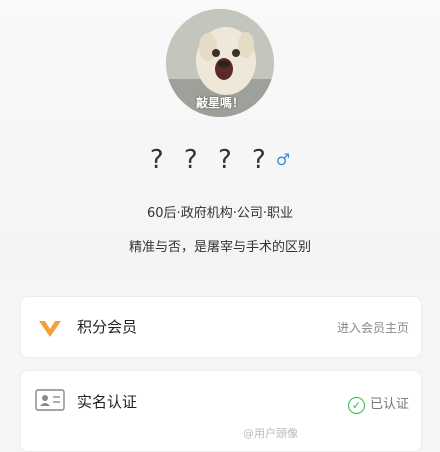  I want to click on user-name-row: ? ? ? ? ♂, so click(220, 160).